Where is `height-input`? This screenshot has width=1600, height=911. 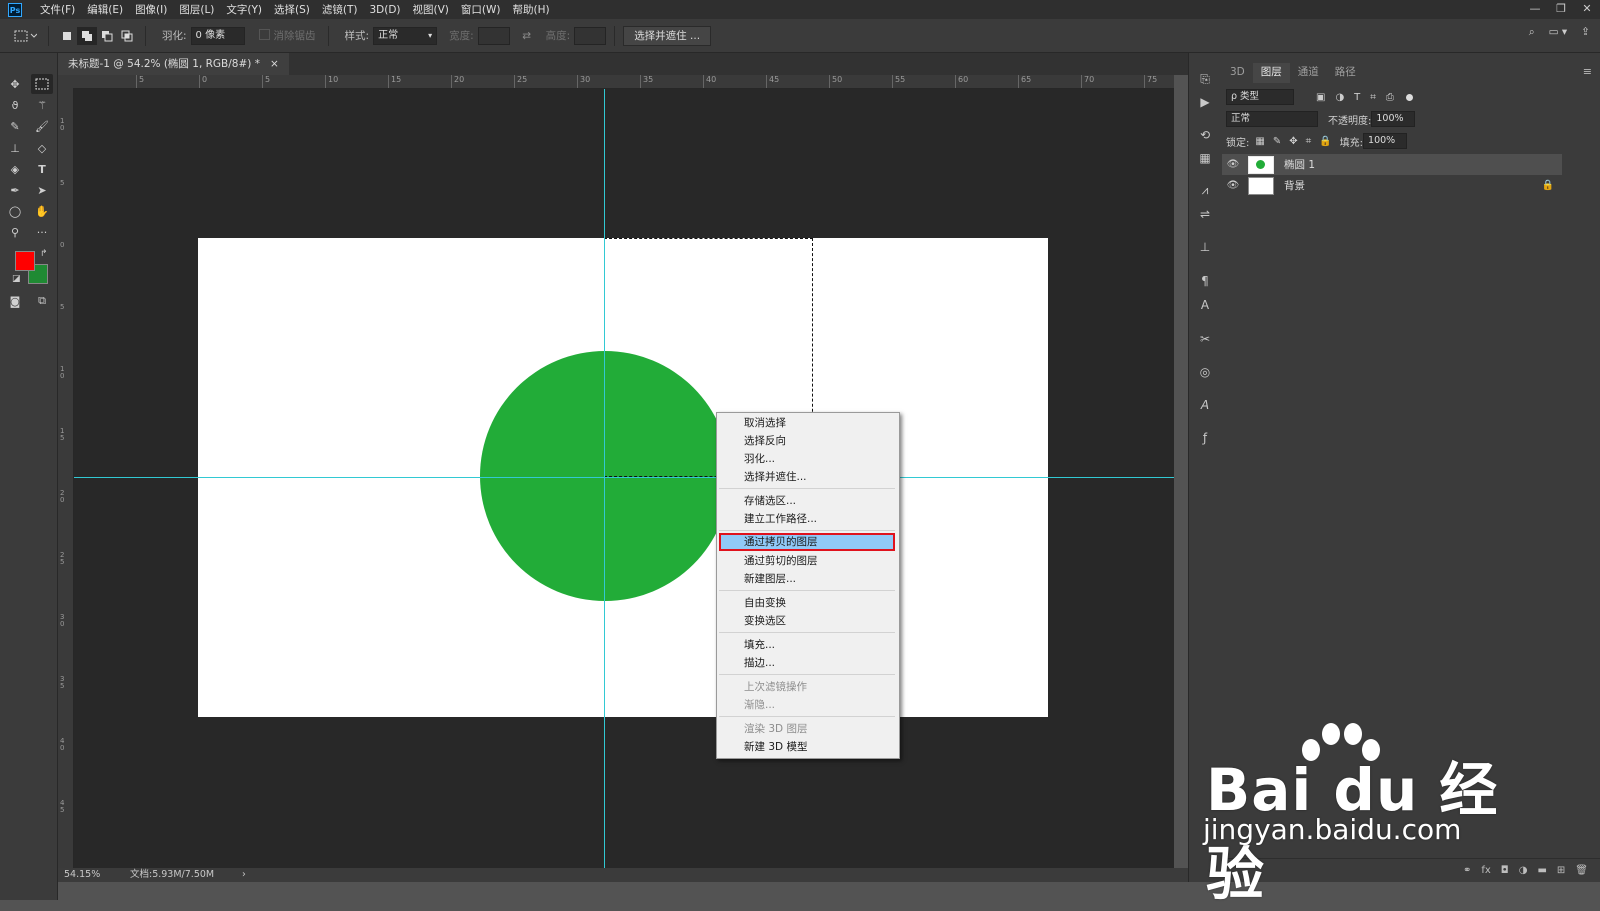 height-input is located at coordinates (590, 35).